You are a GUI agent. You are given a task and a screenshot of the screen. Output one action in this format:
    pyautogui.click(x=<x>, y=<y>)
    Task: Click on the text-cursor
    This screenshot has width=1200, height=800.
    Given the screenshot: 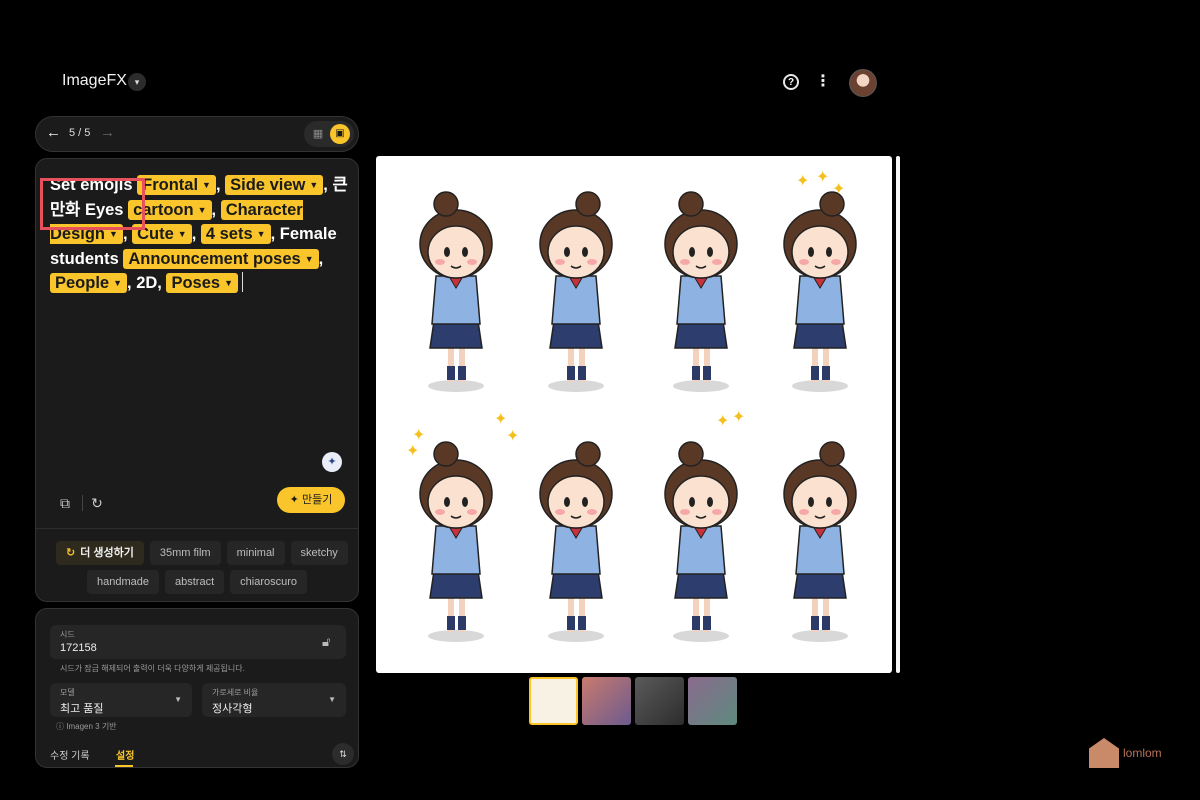 What is the action you would take?
    pyautogui.click(x=243, y=282)
    